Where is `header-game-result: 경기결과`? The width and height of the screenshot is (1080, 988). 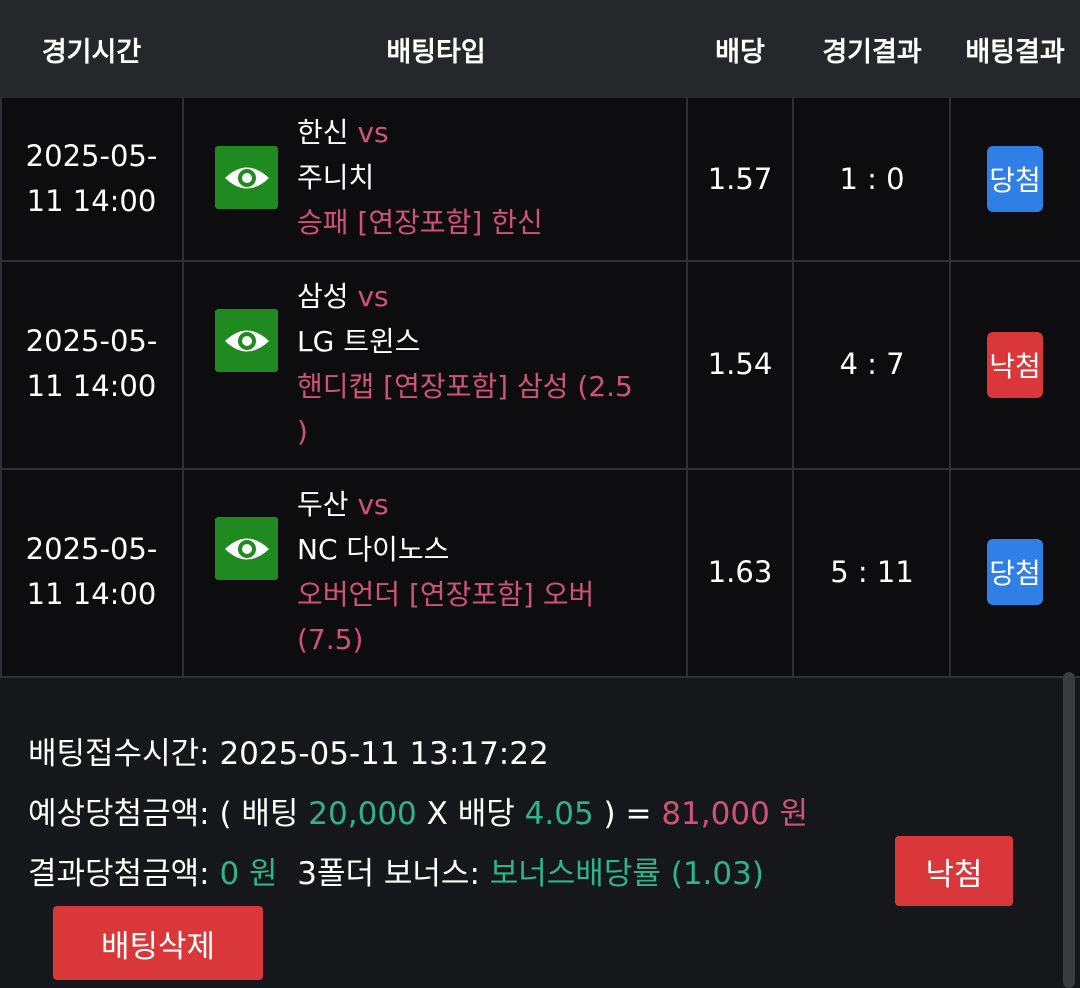 header-game-result: 경기결과 is located at coordinates (872, 52).